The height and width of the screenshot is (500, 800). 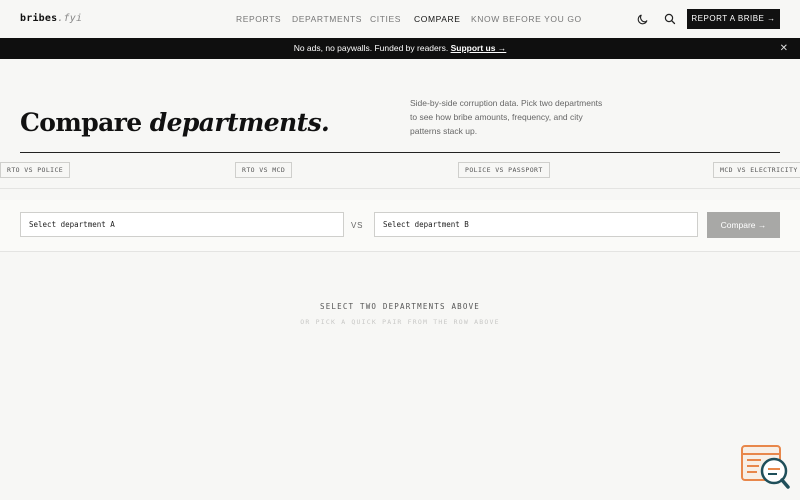 I want to click on close-icon: ✕, so click(x=784, y=48).